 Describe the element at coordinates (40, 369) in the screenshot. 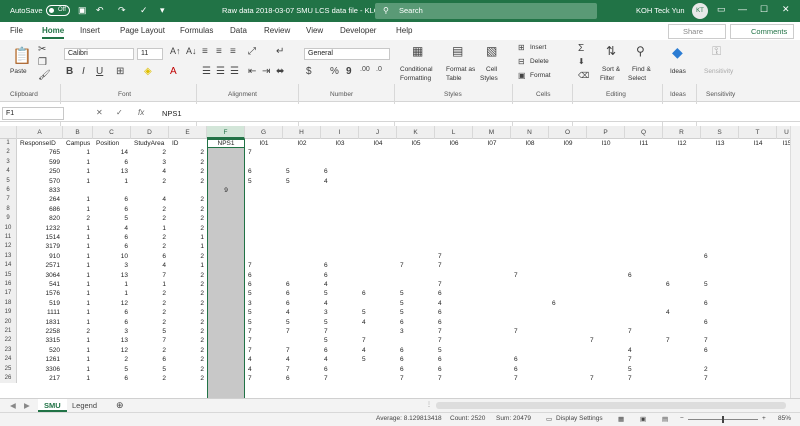

I see `table-cell: 3306` at that location.